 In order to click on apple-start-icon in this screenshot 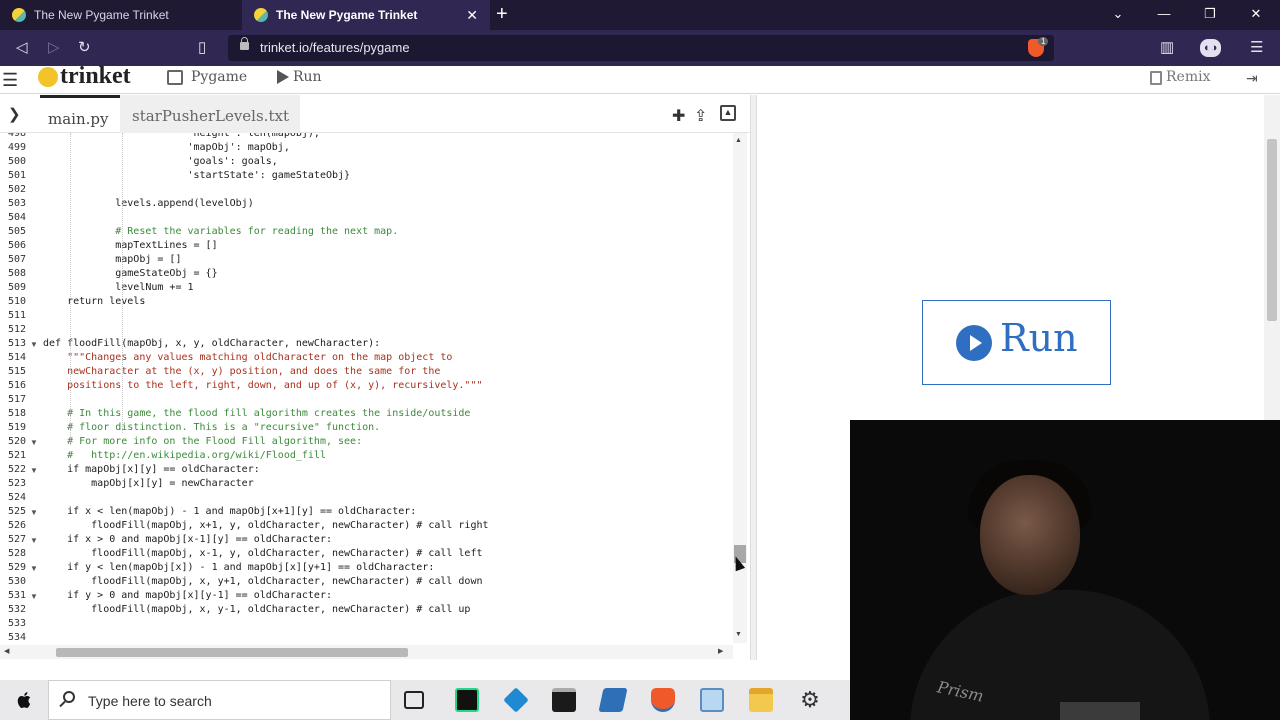, I will do `click(25, 700)`.